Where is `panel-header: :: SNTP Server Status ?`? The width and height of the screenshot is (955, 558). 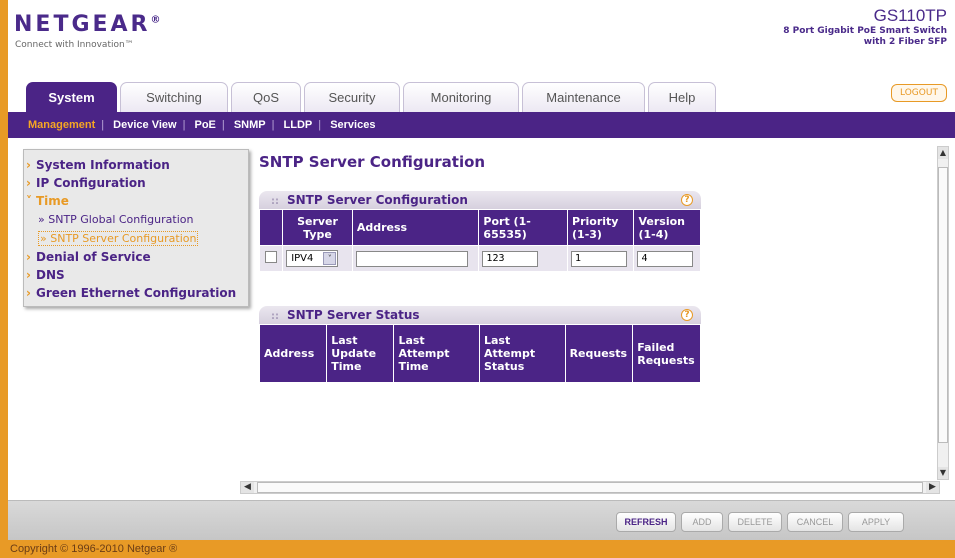 panel-header: :: SNTP Server Status ? is located at coordinates (480, 315).